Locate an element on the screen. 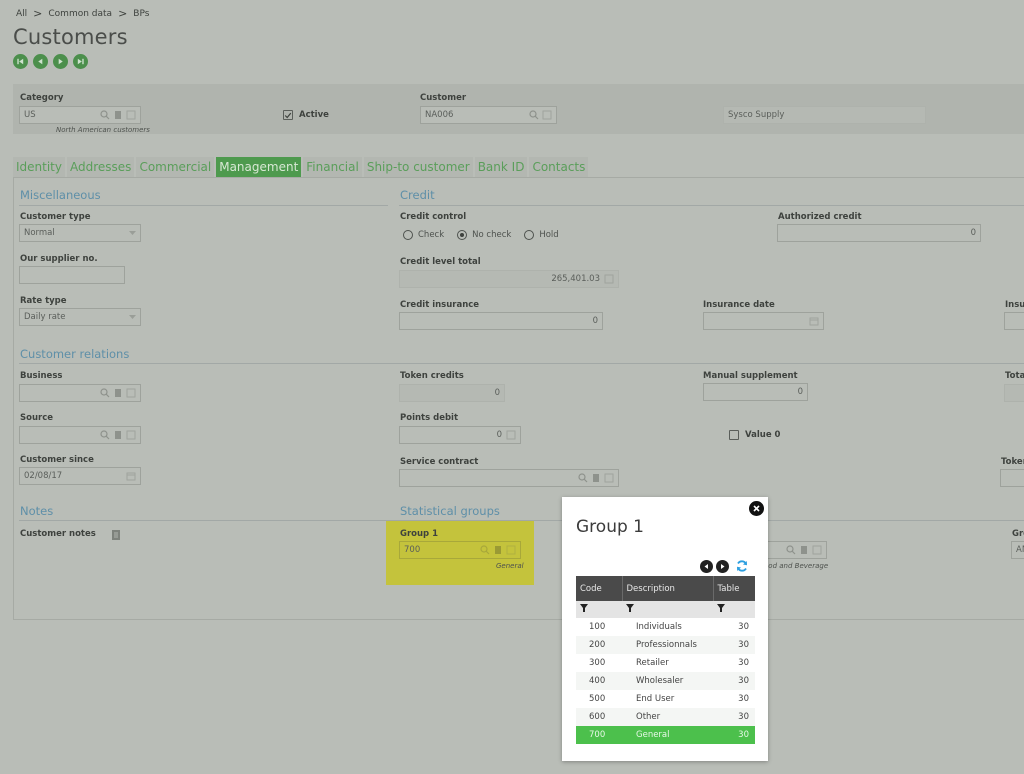 The height and width of the screenshot is (774, 1024). customer-field: NA006 is located at coordinates (488, 115).